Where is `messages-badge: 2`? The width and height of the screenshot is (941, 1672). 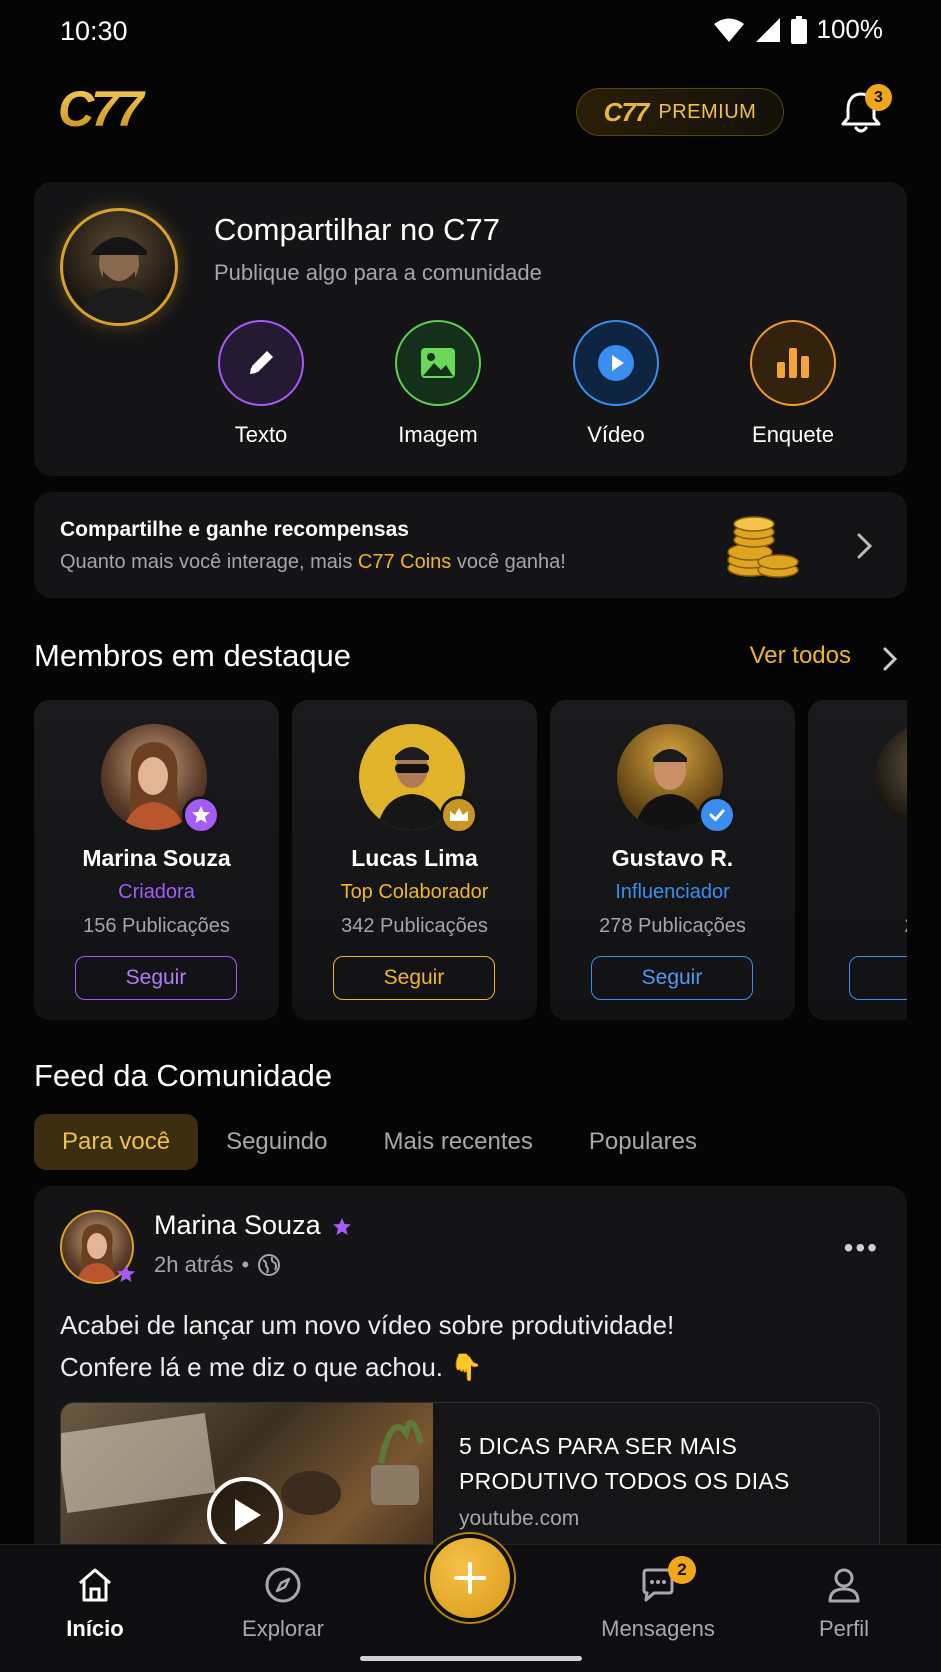 messages-badge: 2 is located at coordinates (682, 1570).